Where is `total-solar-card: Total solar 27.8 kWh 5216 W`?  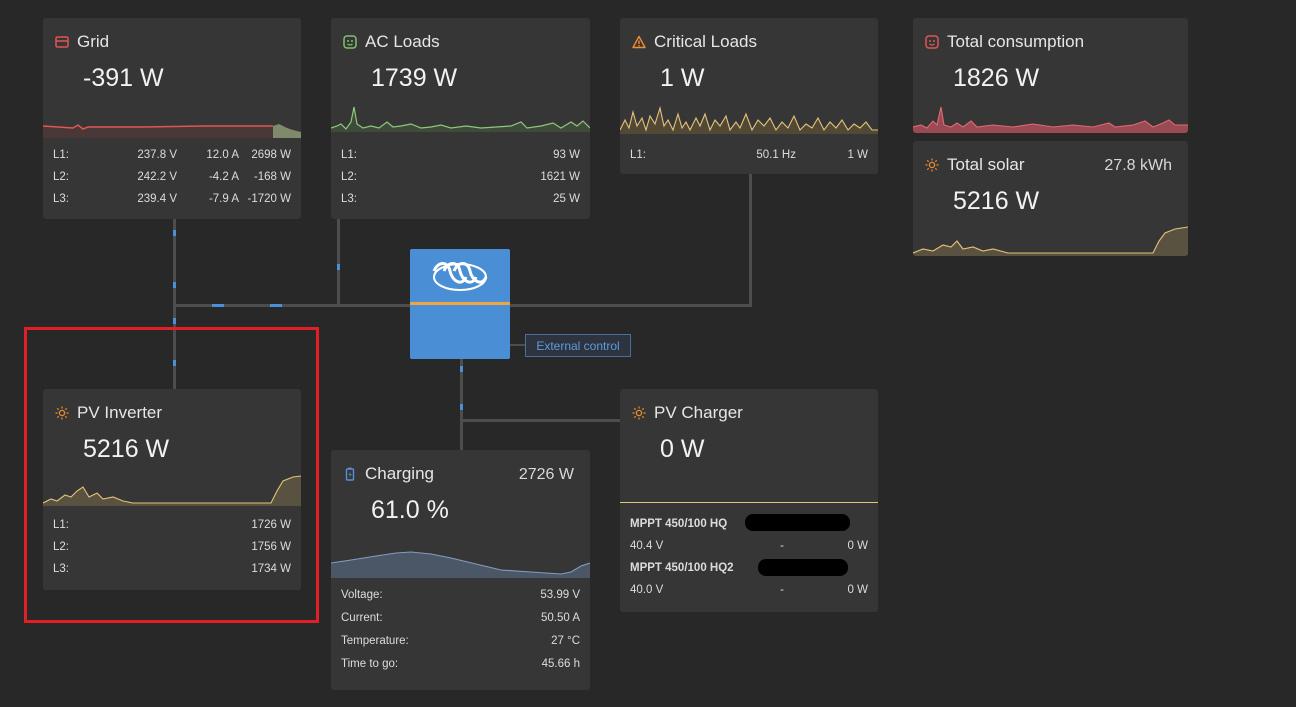 total-solar-card: Total solar 27.8 kWh 5216 W is located at coordinates (1050, 198).